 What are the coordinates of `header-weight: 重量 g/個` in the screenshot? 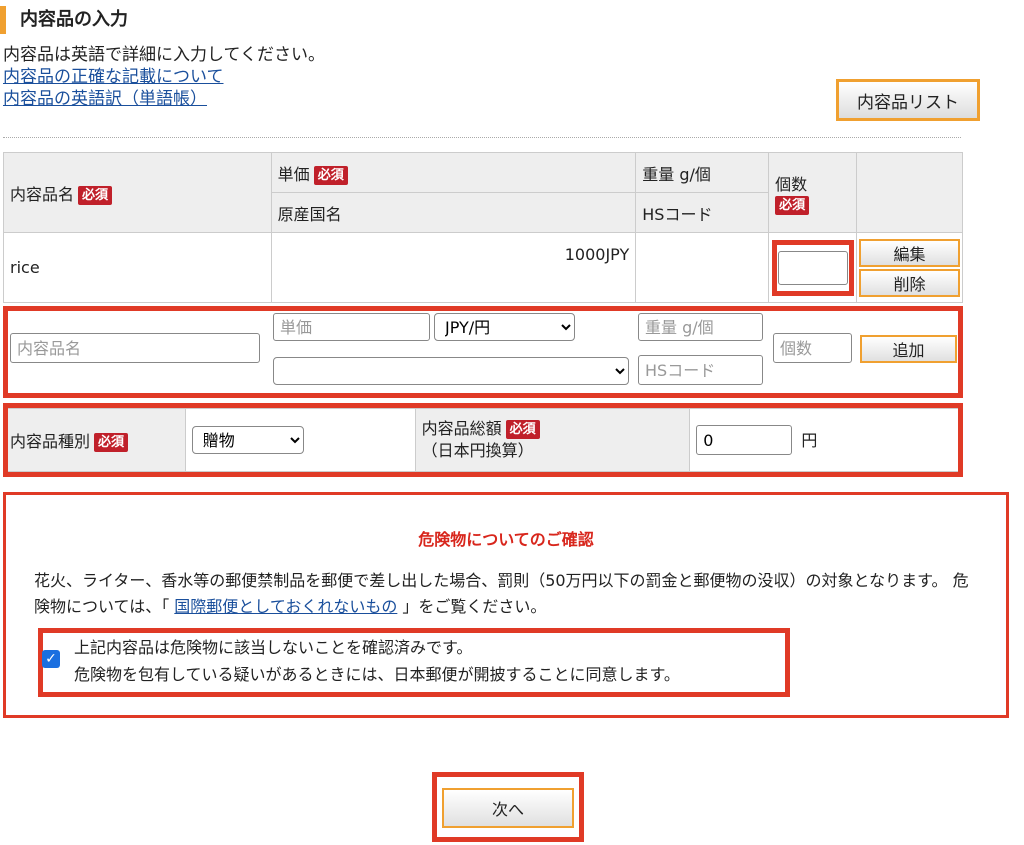 It's located at (702, 172).